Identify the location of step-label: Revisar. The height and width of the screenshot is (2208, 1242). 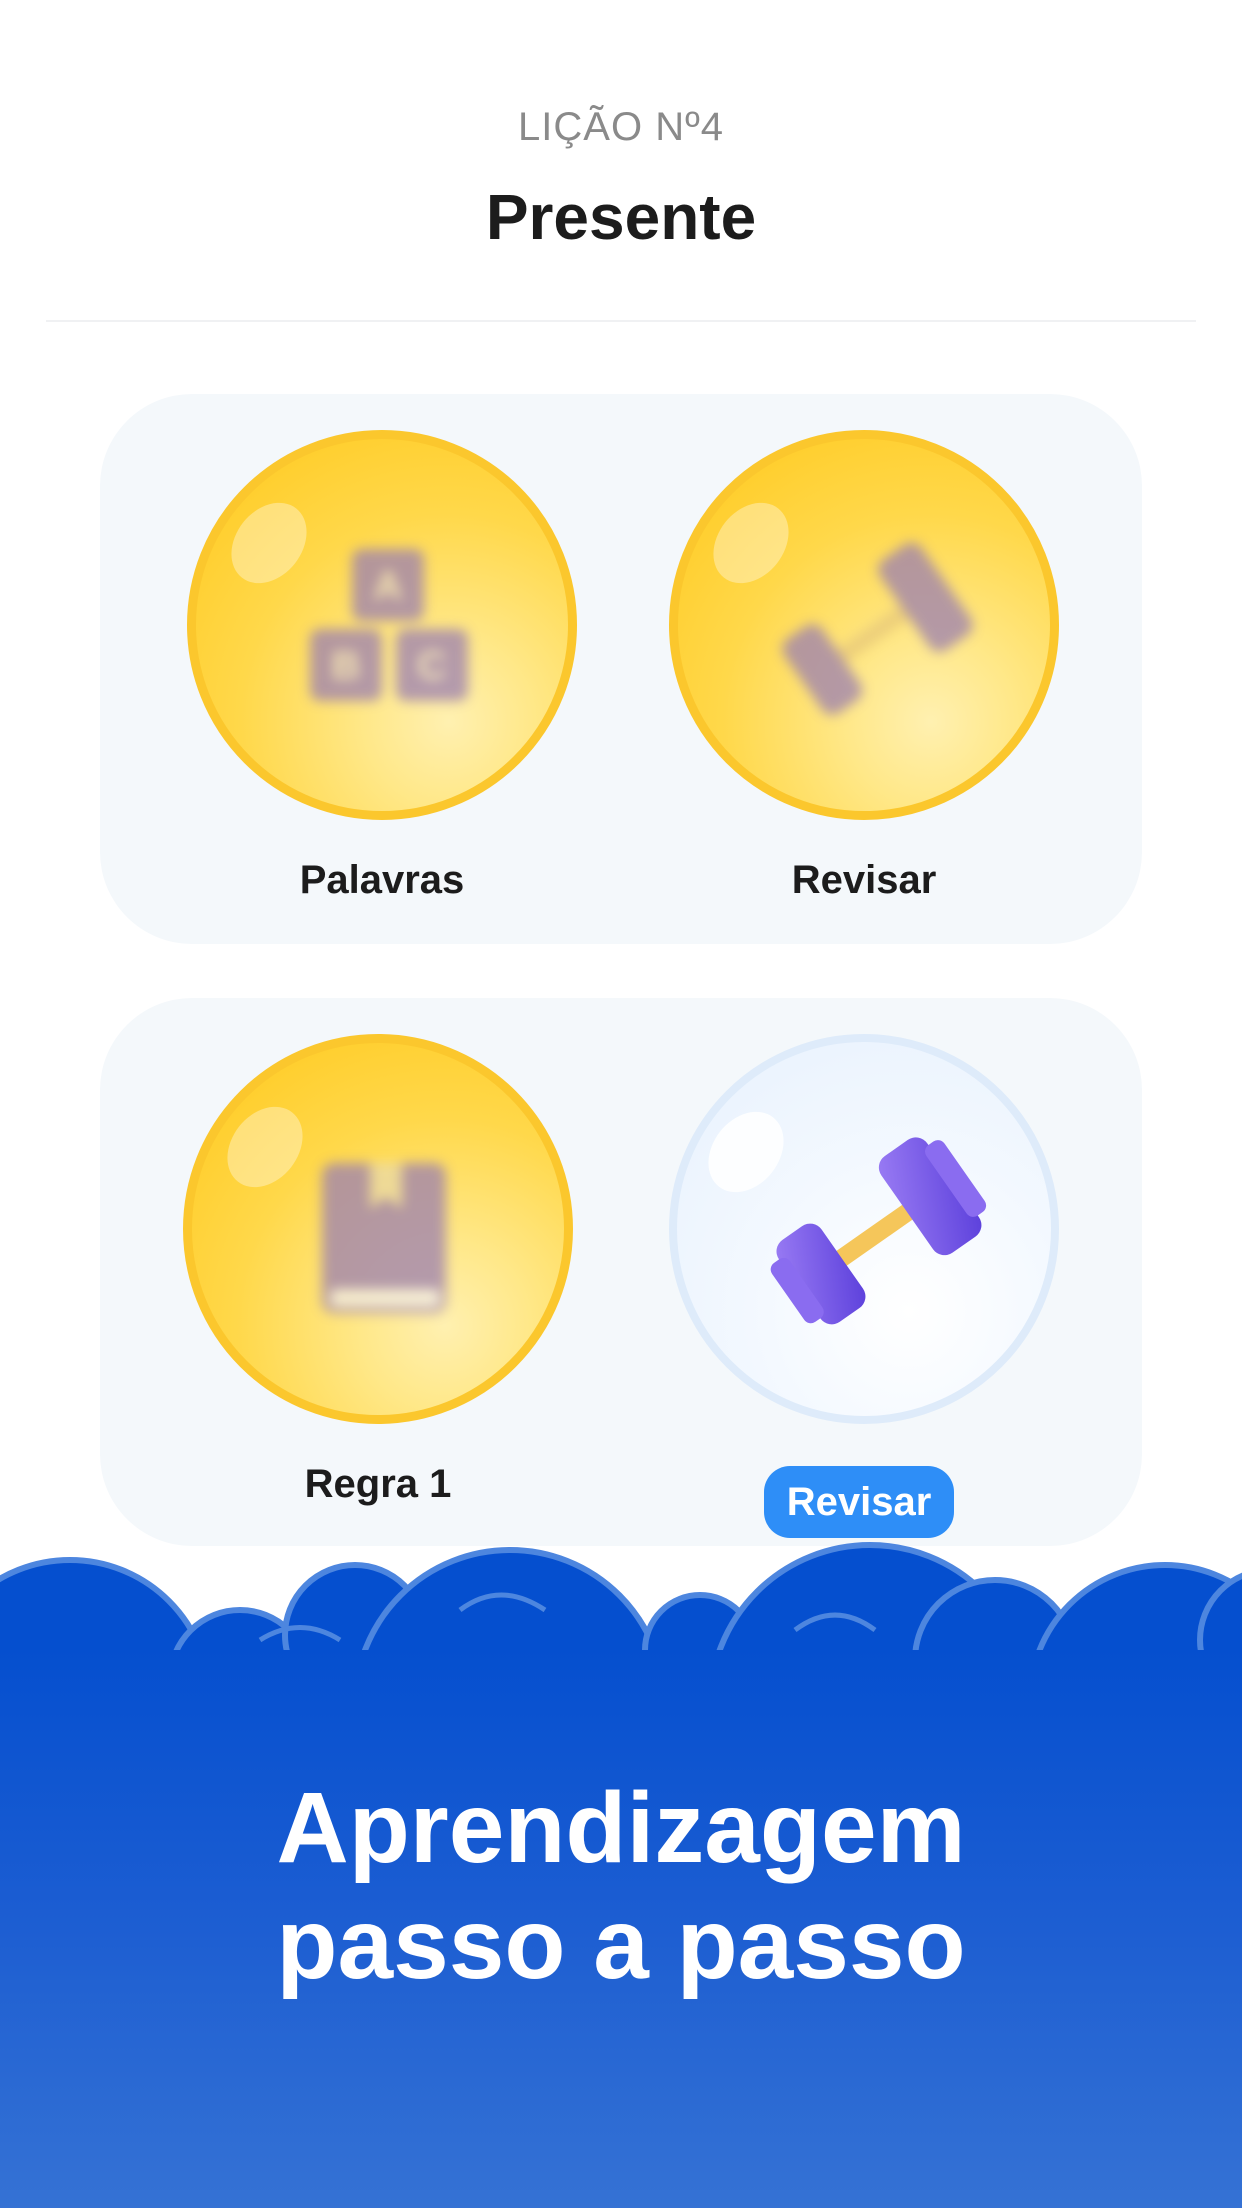
(864, 880).